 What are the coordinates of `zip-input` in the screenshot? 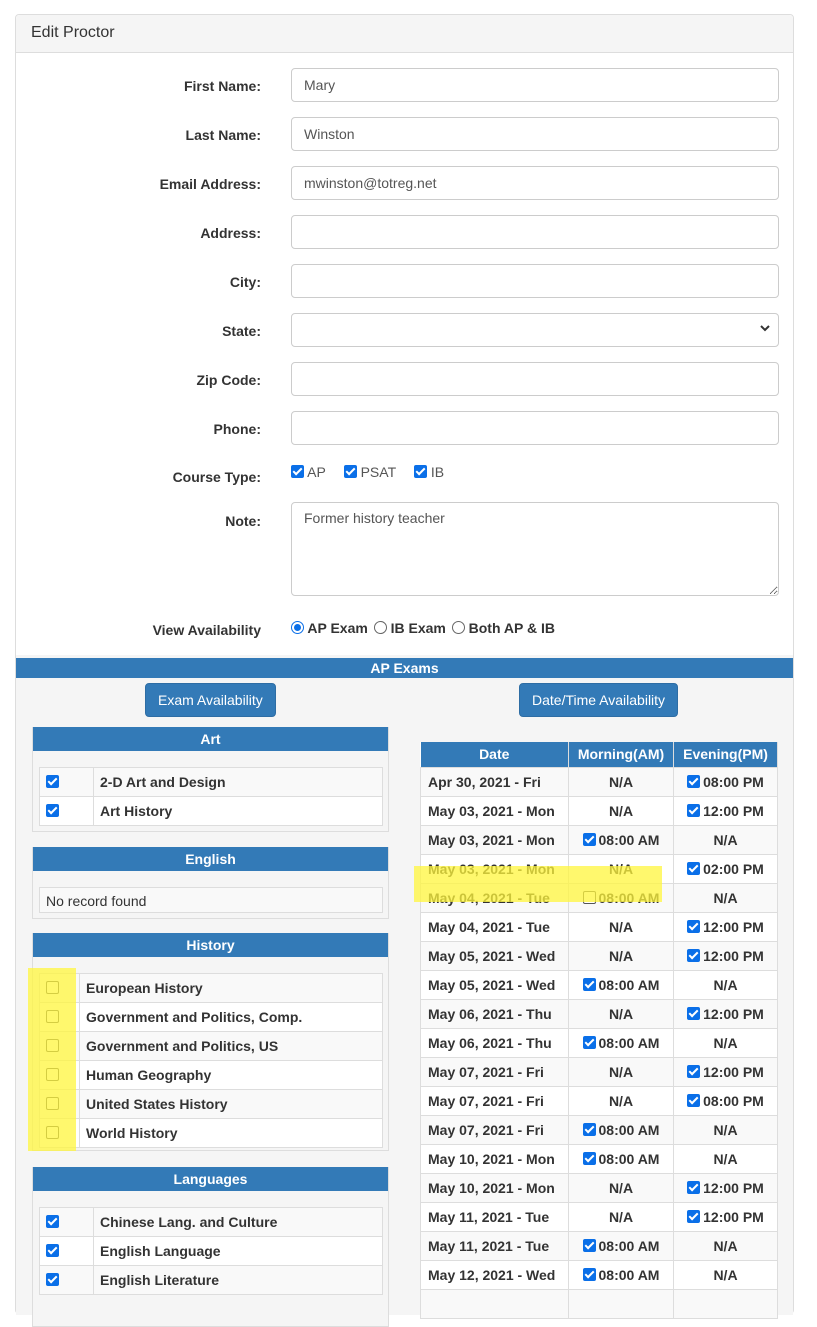 It's located at (535, 379).